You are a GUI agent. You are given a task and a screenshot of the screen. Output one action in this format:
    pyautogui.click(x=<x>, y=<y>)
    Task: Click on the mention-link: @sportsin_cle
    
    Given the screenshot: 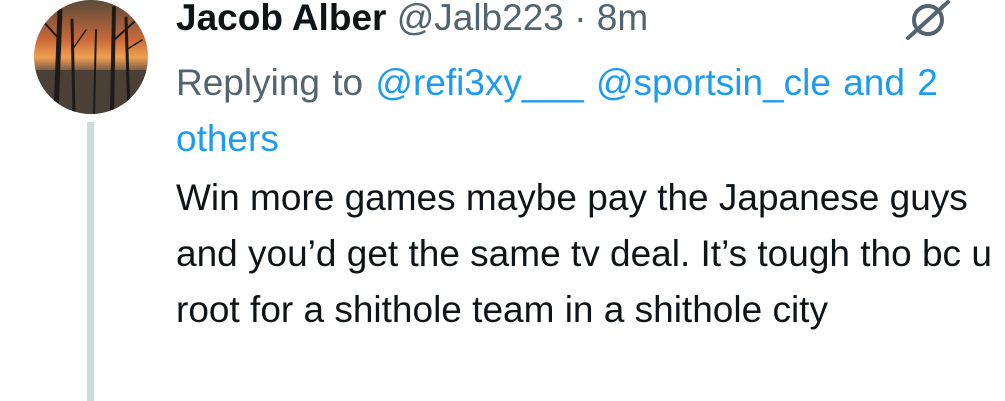 What is the action you would take?
    pyautogui.click(x=713, y=82)
    